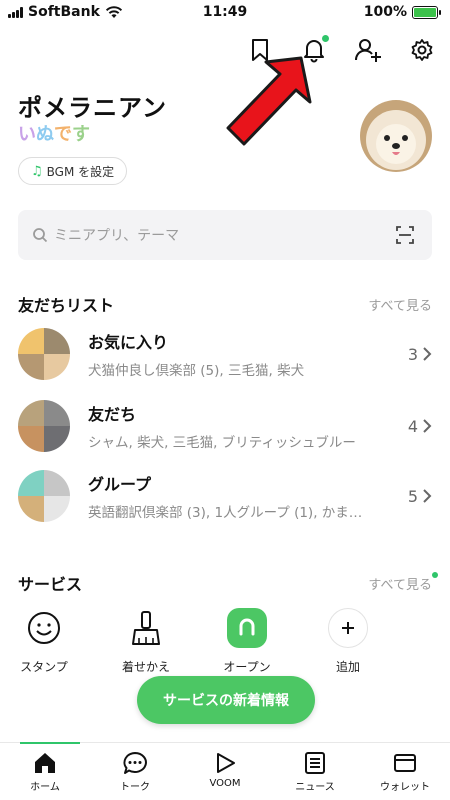 The width and height of the screenshot is (450, 800). Describe the element at coordinates (225, 304) in the screenshot. I see `friends-section-header: 友だちリスト すべて見る` at that location.